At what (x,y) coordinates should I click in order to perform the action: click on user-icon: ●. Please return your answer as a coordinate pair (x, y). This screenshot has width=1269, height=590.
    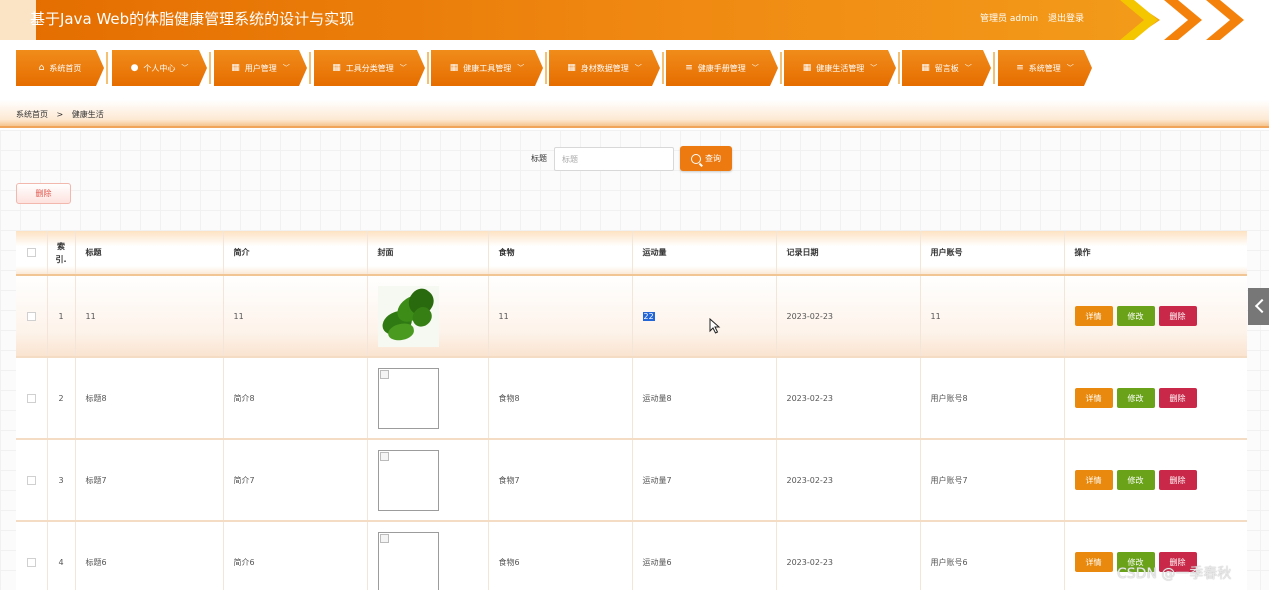
    Looking at the image, I should click on (134, 67).